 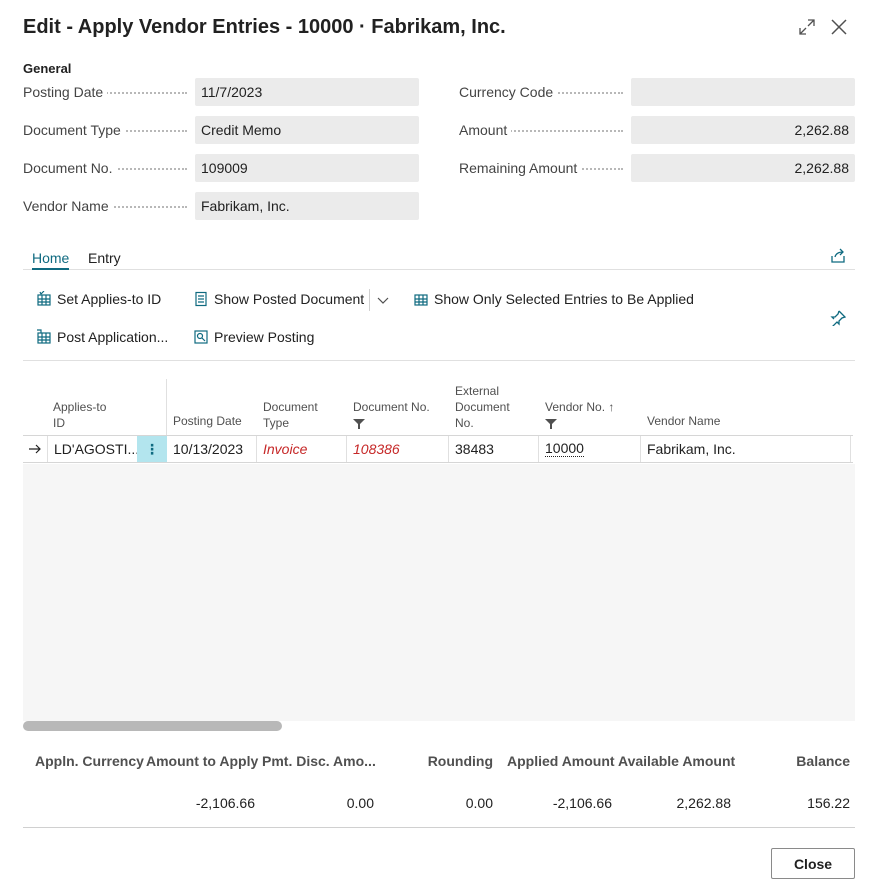 I want to click on more-actions-dropdown, so click(x=383, y=301).